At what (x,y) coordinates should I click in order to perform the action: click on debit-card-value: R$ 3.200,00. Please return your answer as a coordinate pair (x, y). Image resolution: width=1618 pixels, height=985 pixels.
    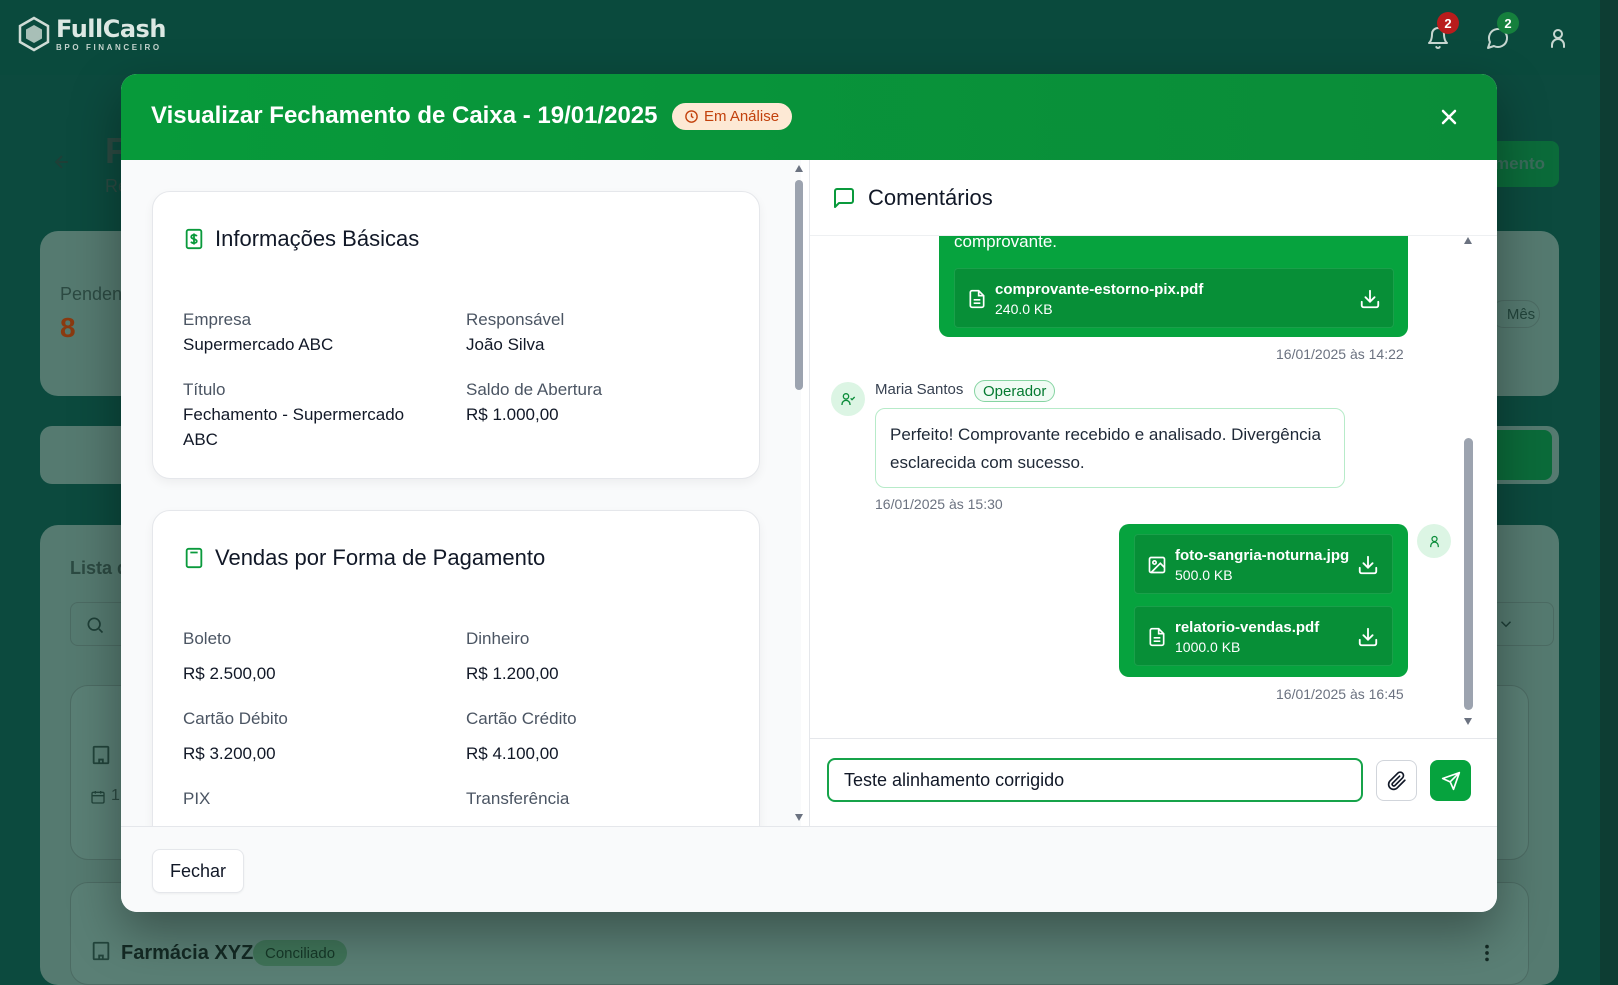
    Looking at the image, I should click on (229, 753).